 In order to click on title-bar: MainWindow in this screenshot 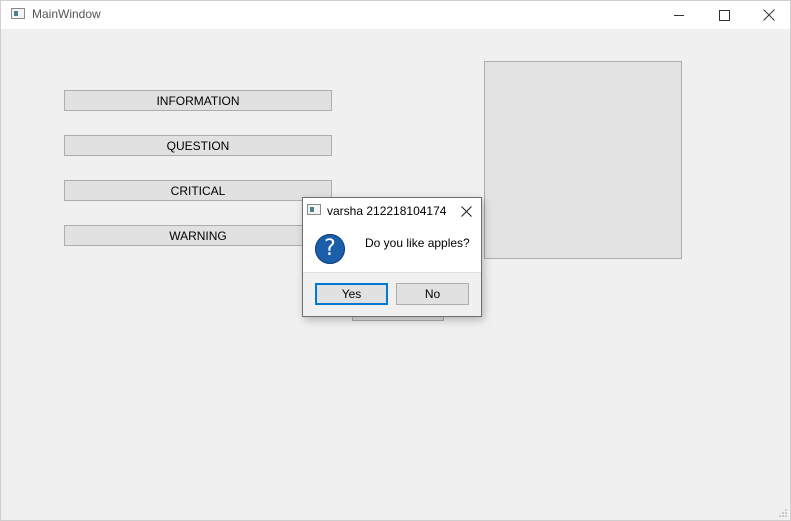, I will do `click(395, 15)`.